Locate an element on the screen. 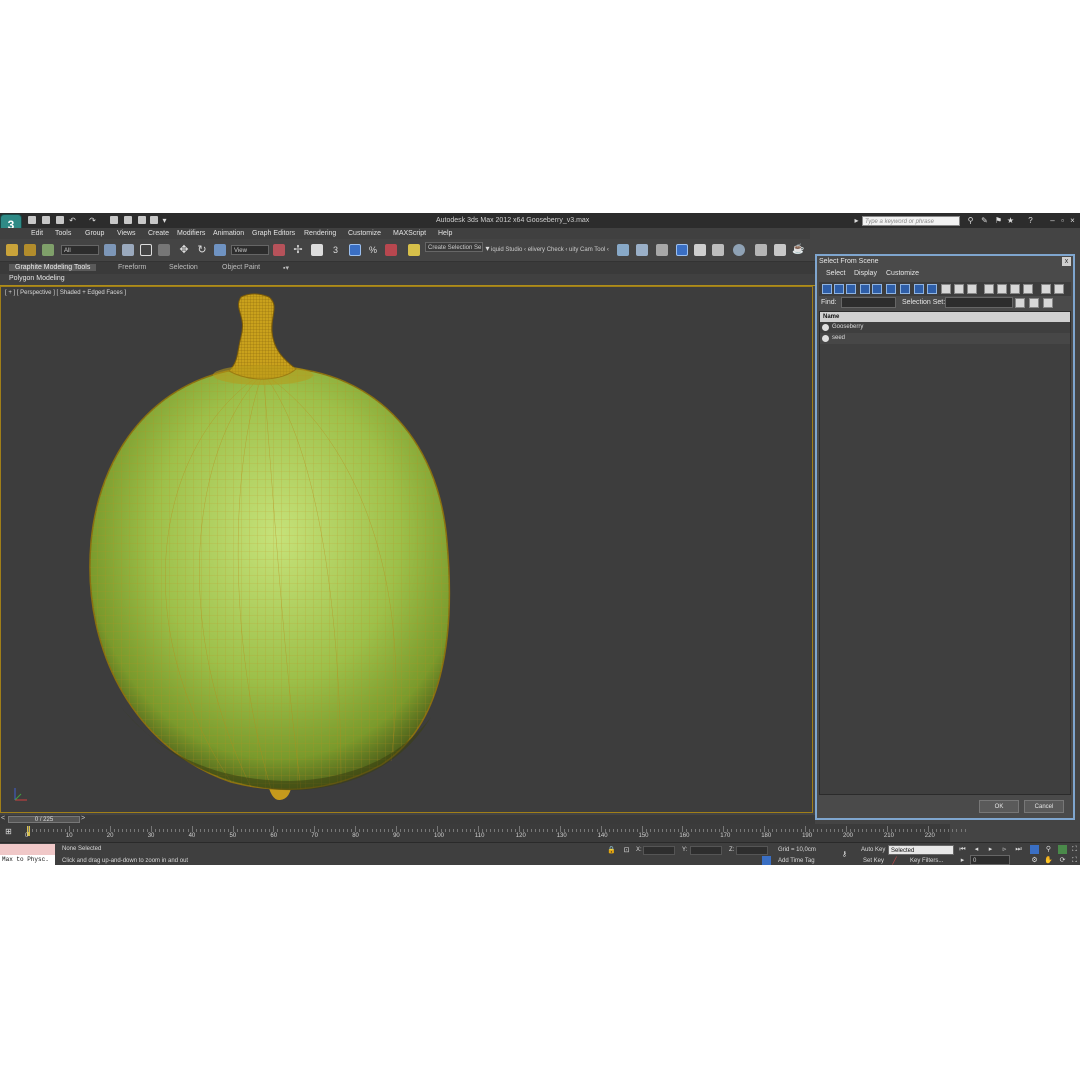 The width and height of the screenshot is (1080, 1080). select-all-icon is located at coordinates (989, 289).